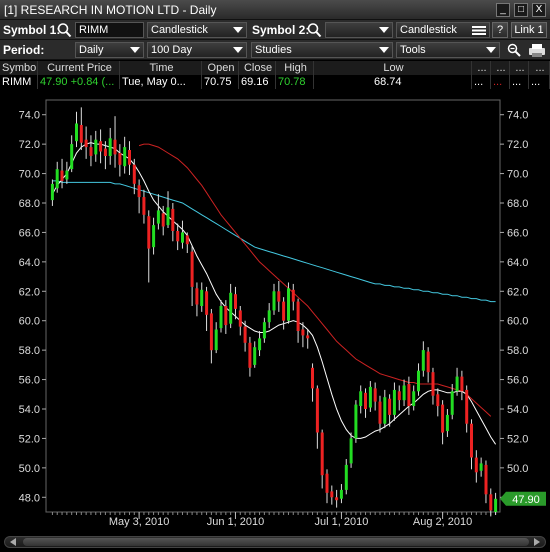 The image size is (550, 552). Describe the element at coordinates (514, 50) in the screenshot. I see `zoom-icon` at that location.